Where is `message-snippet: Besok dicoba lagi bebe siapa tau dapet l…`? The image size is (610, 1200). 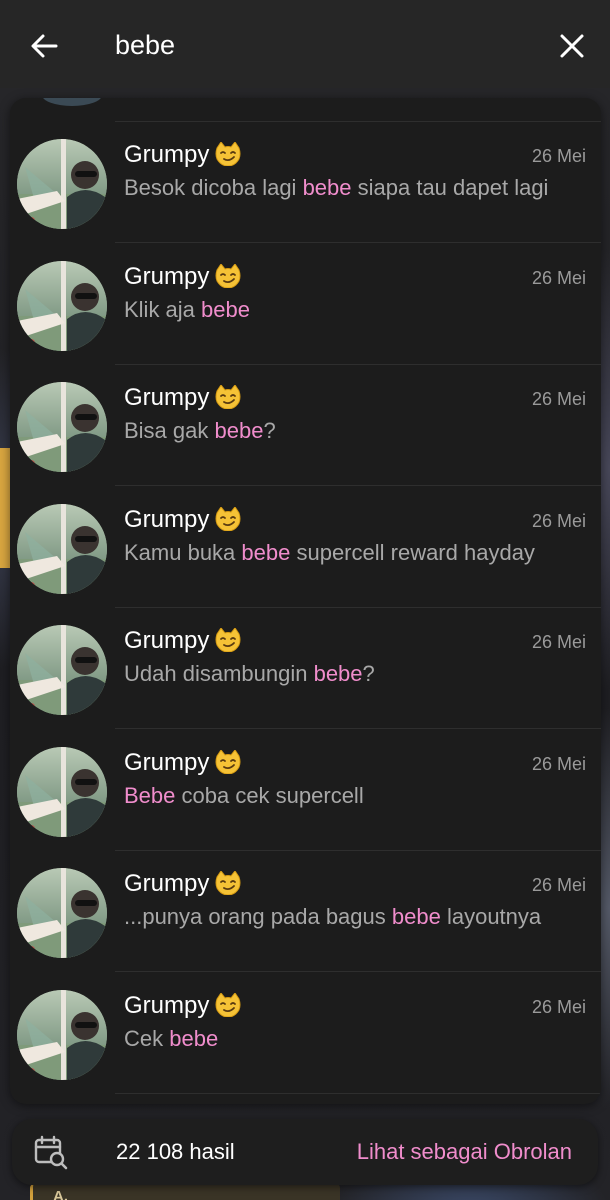
message-snippet: Besok dicoba lagi bebe siapa tau dapet l… is located at coordinates (349, 188).